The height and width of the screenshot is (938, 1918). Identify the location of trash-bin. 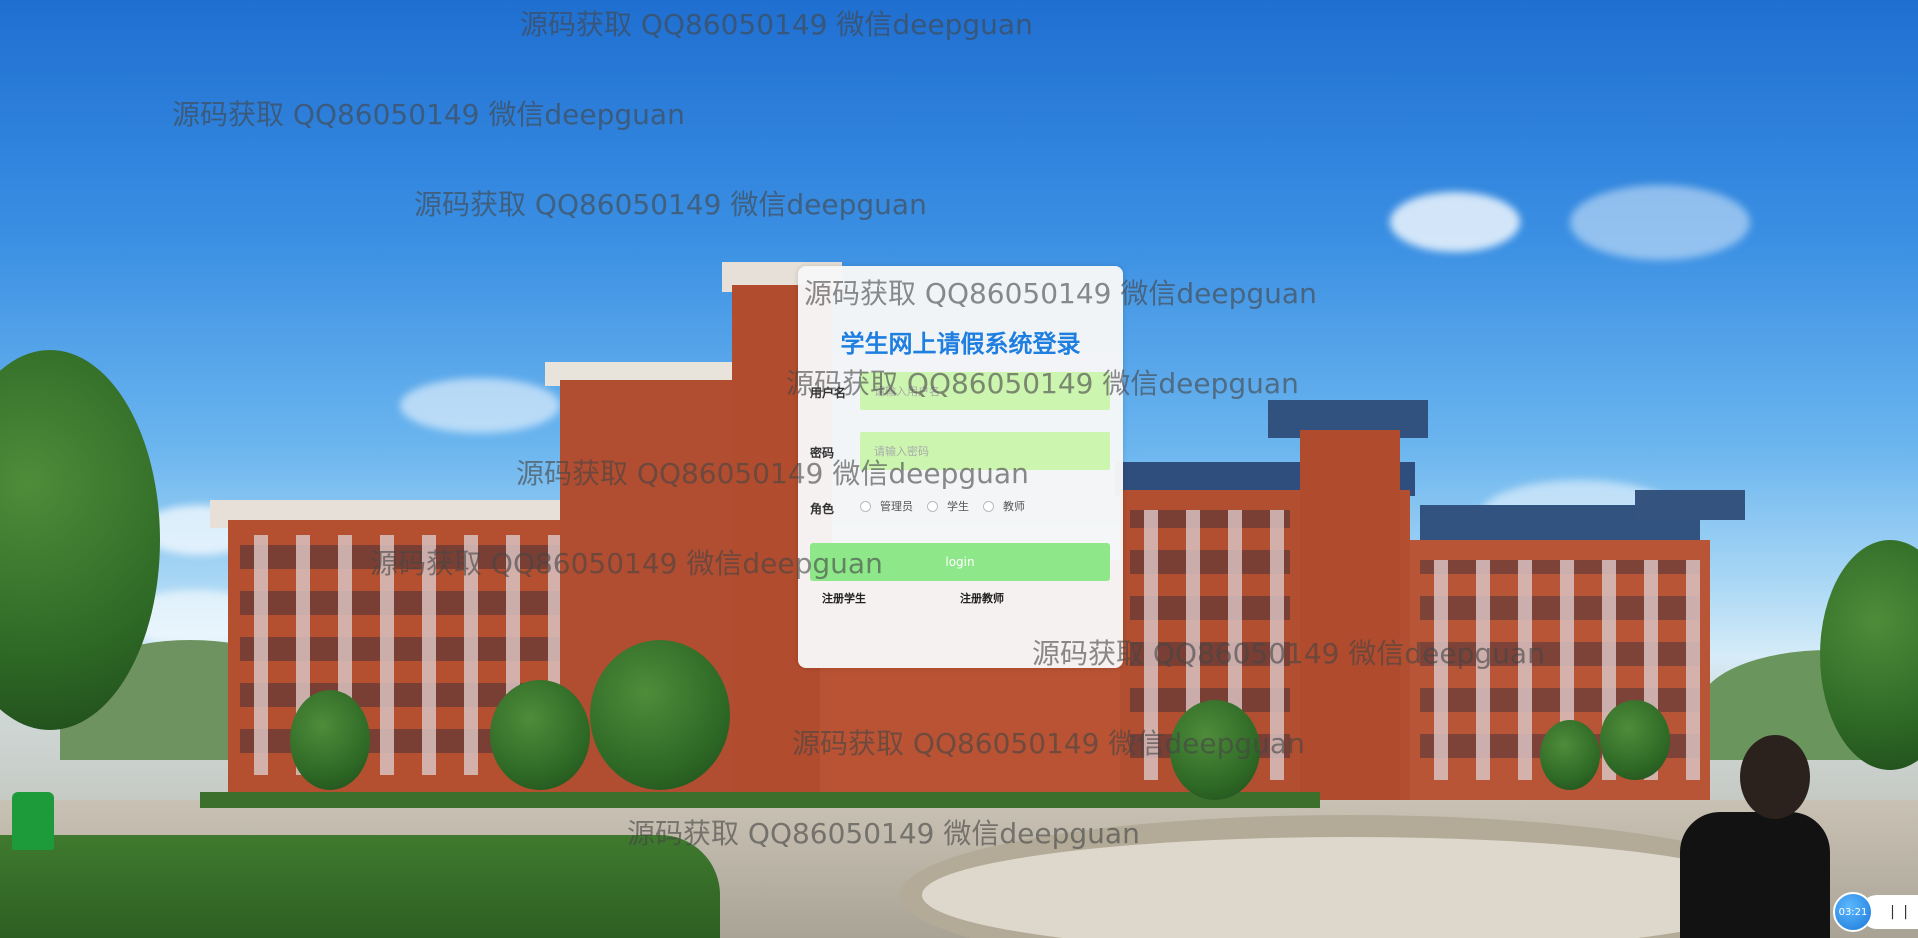
(33, 821).